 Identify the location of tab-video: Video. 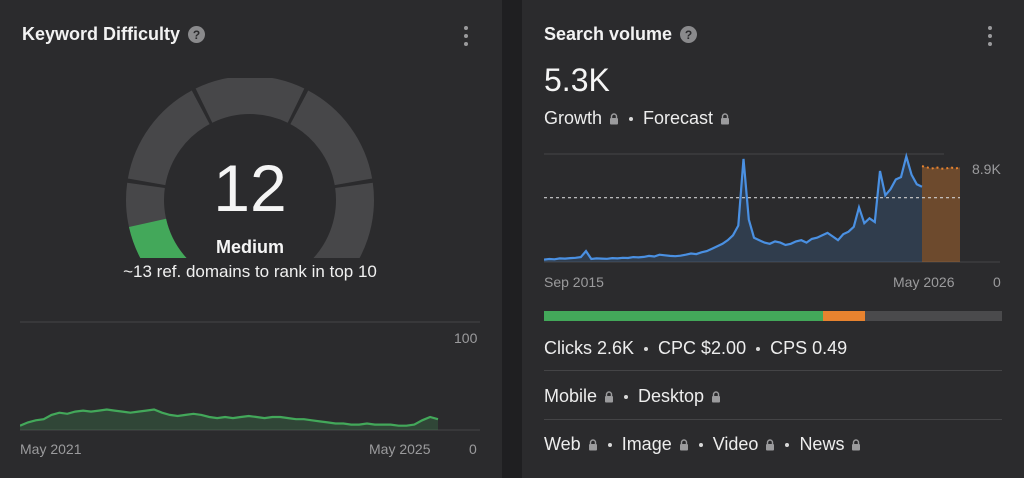
(744, 444).